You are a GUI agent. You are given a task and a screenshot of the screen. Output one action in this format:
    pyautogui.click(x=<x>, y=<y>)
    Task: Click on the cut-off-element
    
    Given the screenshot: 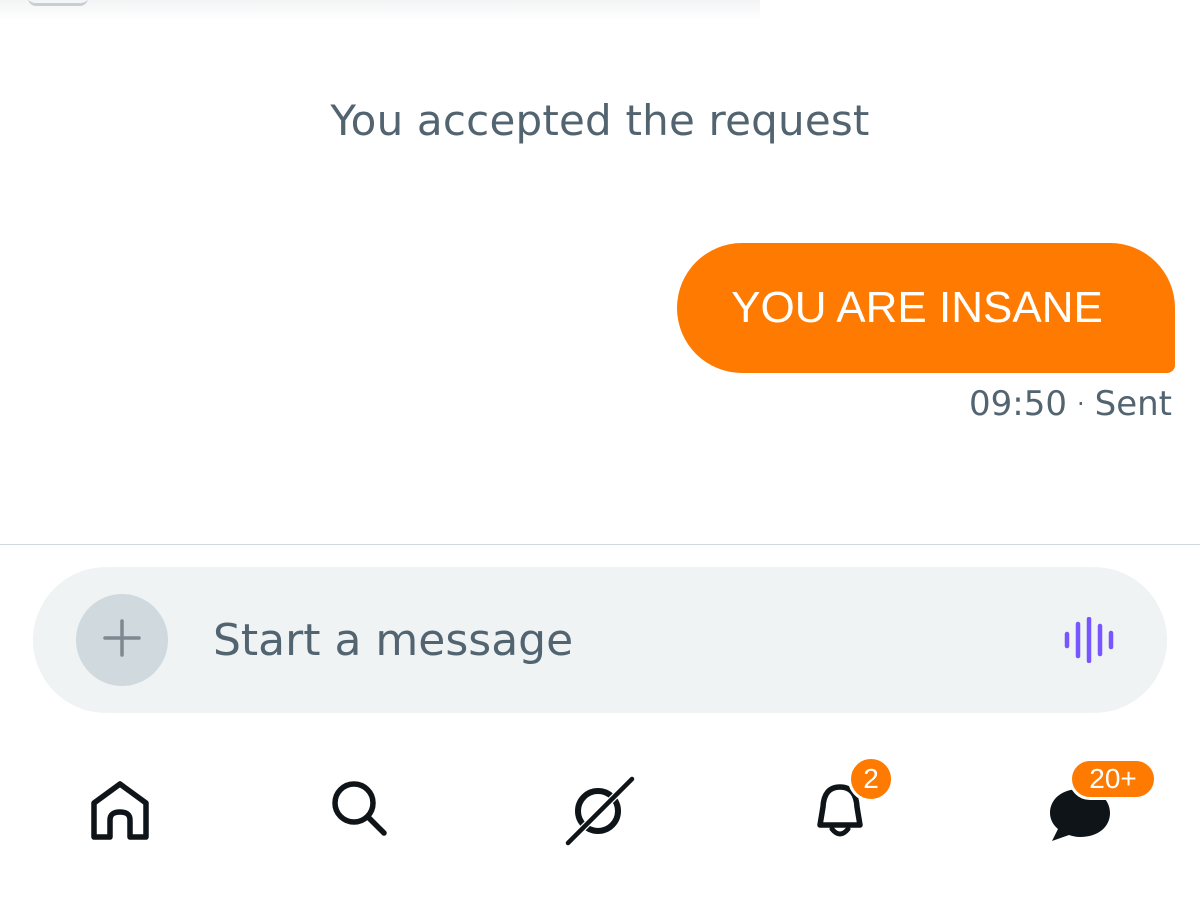 What is the action you would take?
    pyautogui.click(x=58, y=3)
    